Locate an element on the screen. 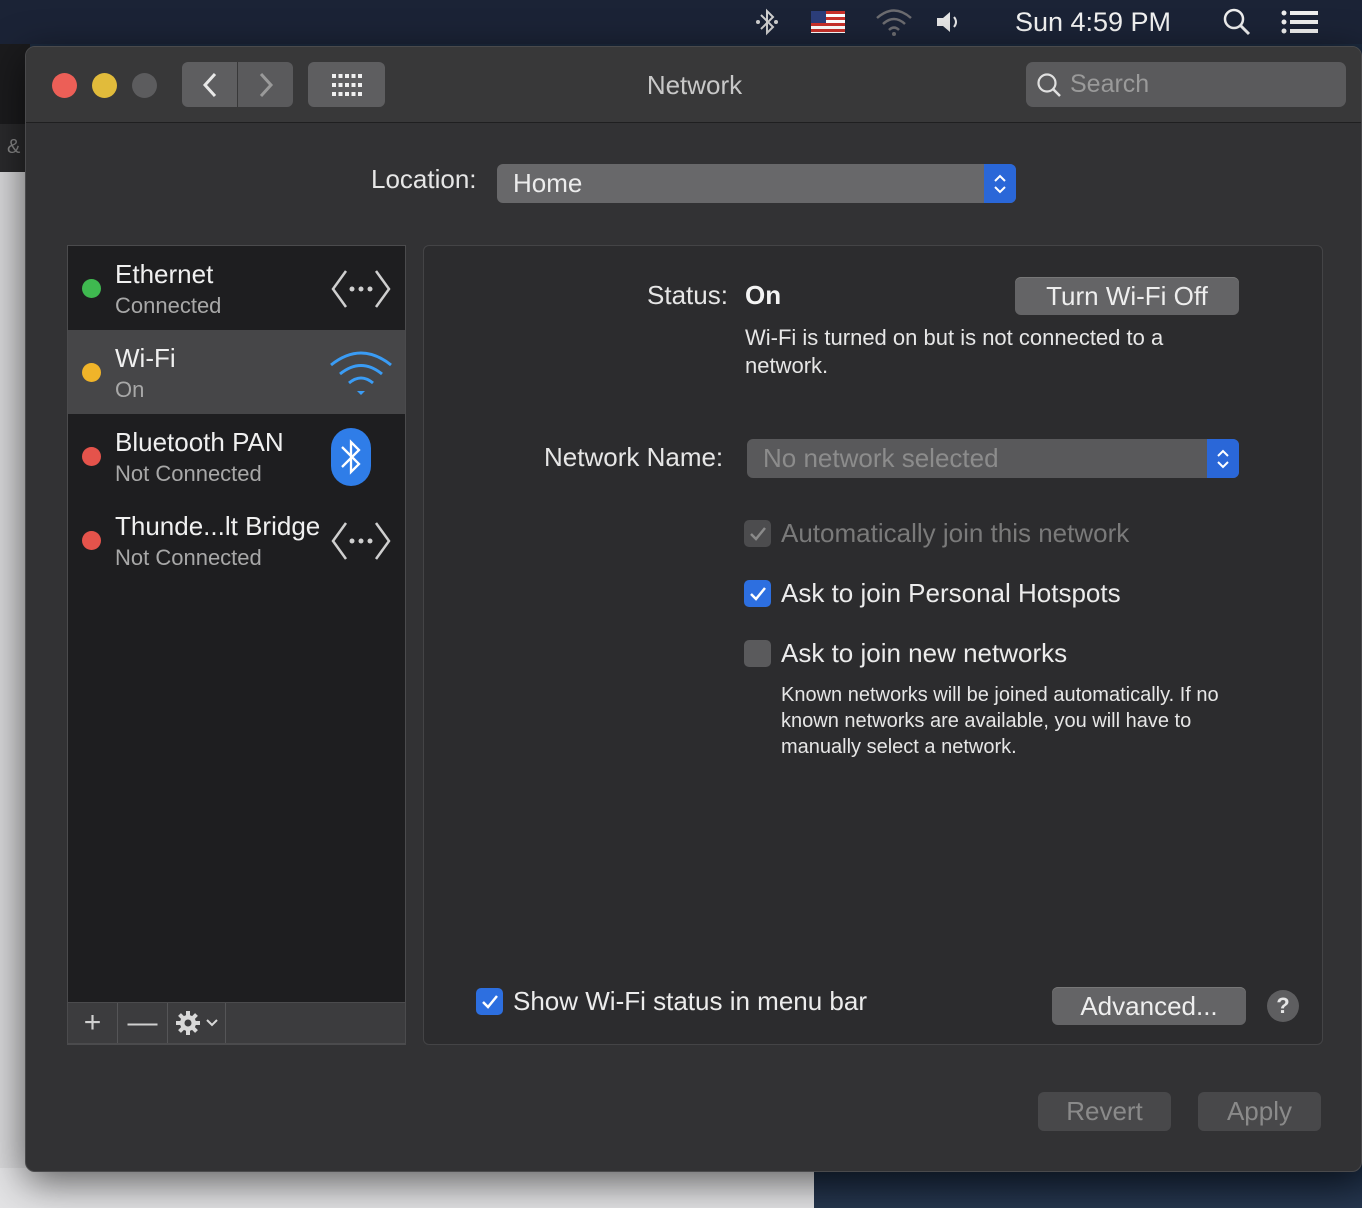 The image size is (1362, 1208). add-service-button: + is located at coordinates (93, 1023).